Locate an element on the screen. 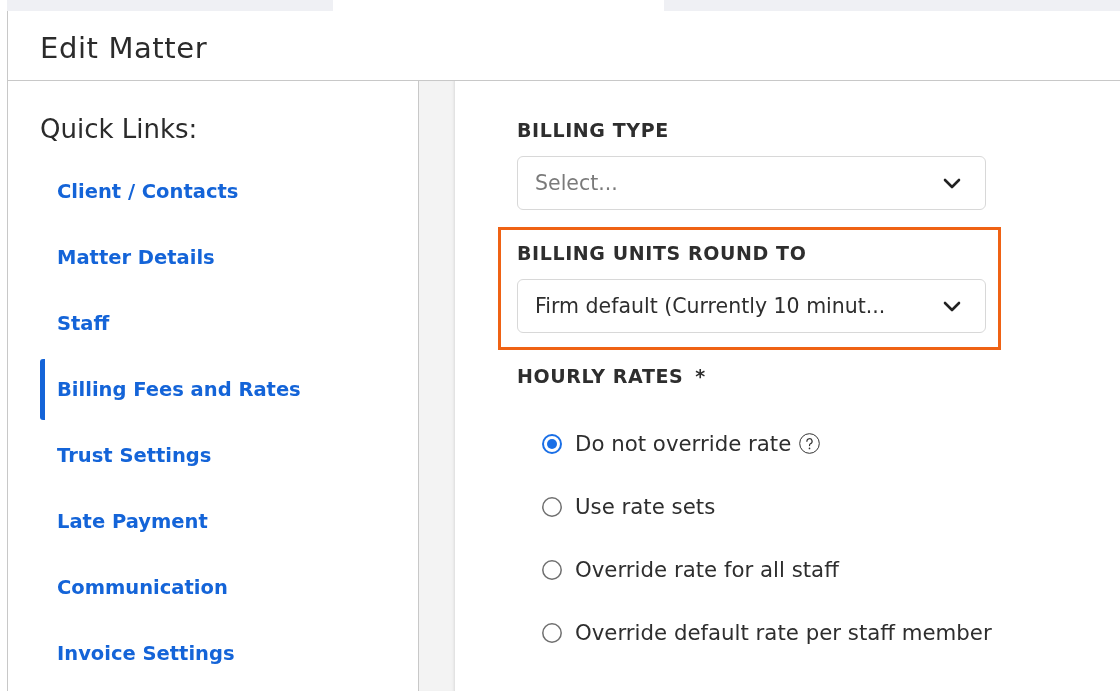  help-icon is located at coordinates (810, 443).